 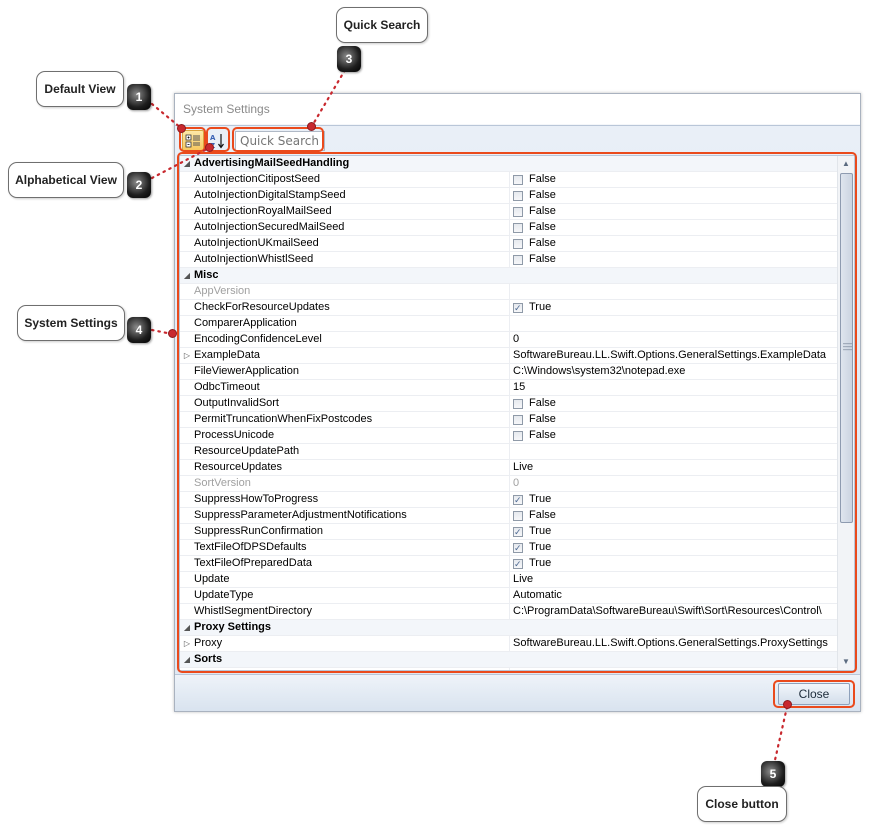 What do you see at coordinates (508, 180) in the screenshot?
I see `property-row: AutoInjectionCitipostSeed False` at bounding box center [508, 180].